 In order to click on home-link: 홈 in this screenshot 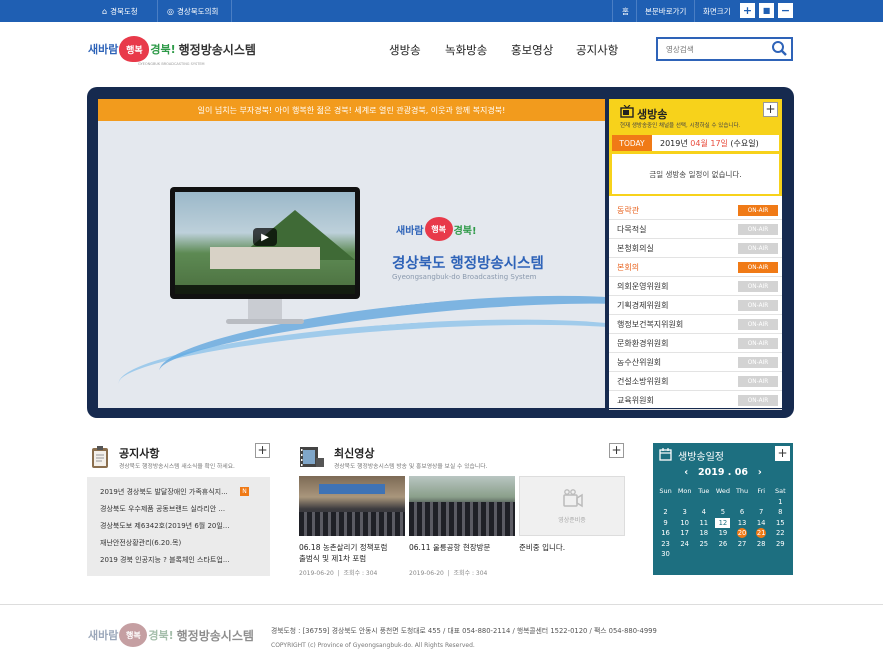, I will do `click(625, 11)`.